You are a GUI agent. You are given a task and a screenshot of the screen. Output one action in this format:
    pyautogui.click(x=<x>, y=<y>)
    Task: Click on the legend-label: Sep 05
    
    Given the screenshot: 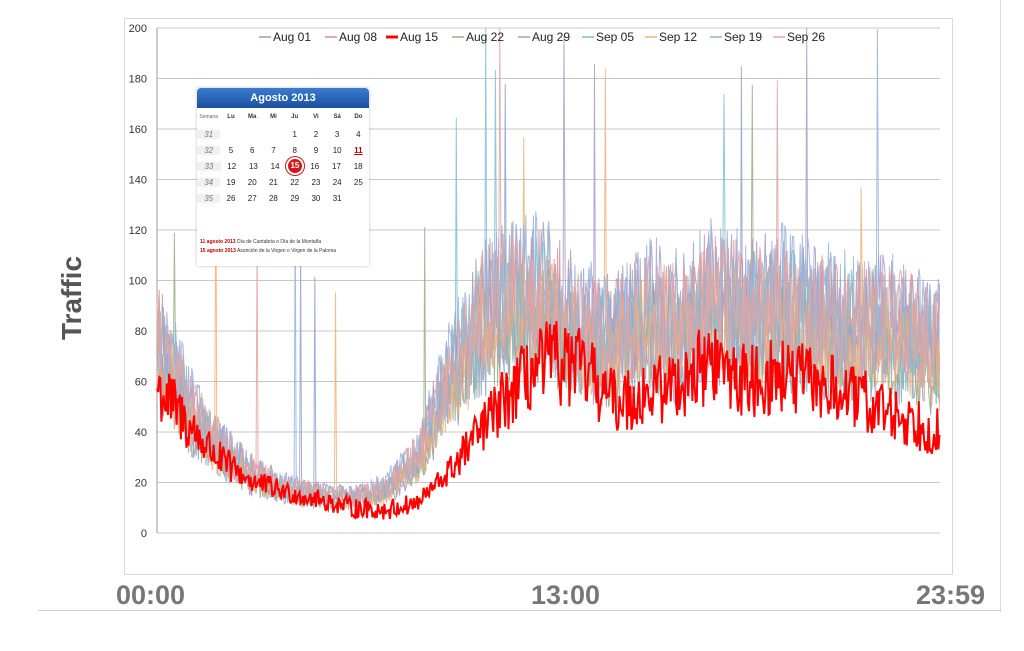 What is the action you would take?
    pyautogui.click(x=615, y=37)
    